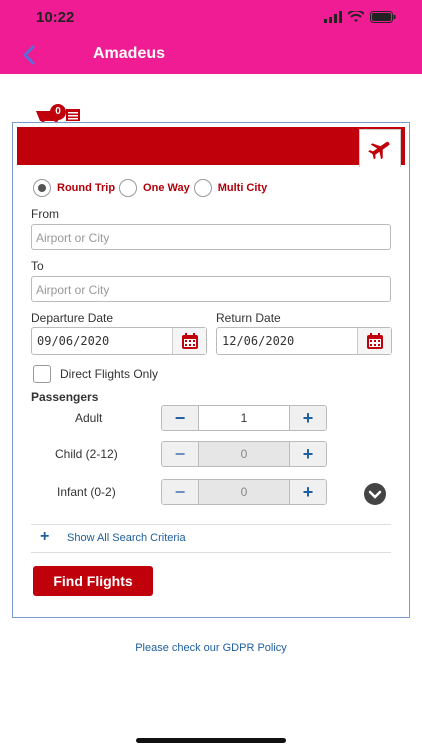 Image resolution: width=422 pixels, height=750 pixels. I want to click on departure-calendar-button, so click(189, 341).